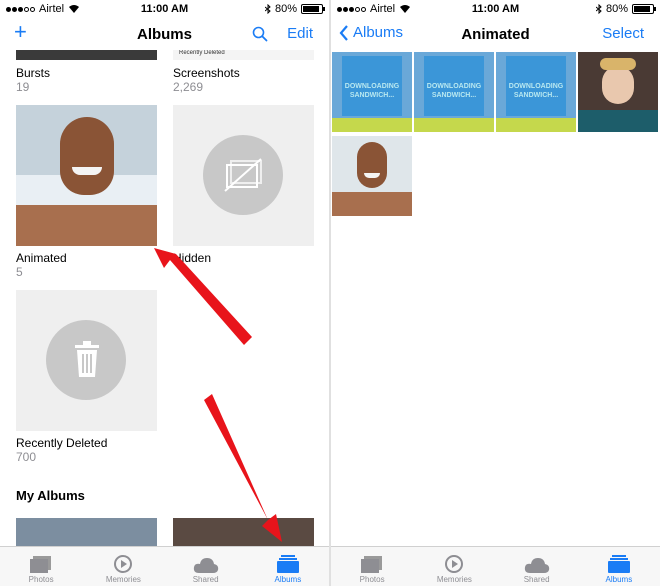 This screenshot has height=586, width=660. I want to click on chevron-left-icon, so click(343, 32).